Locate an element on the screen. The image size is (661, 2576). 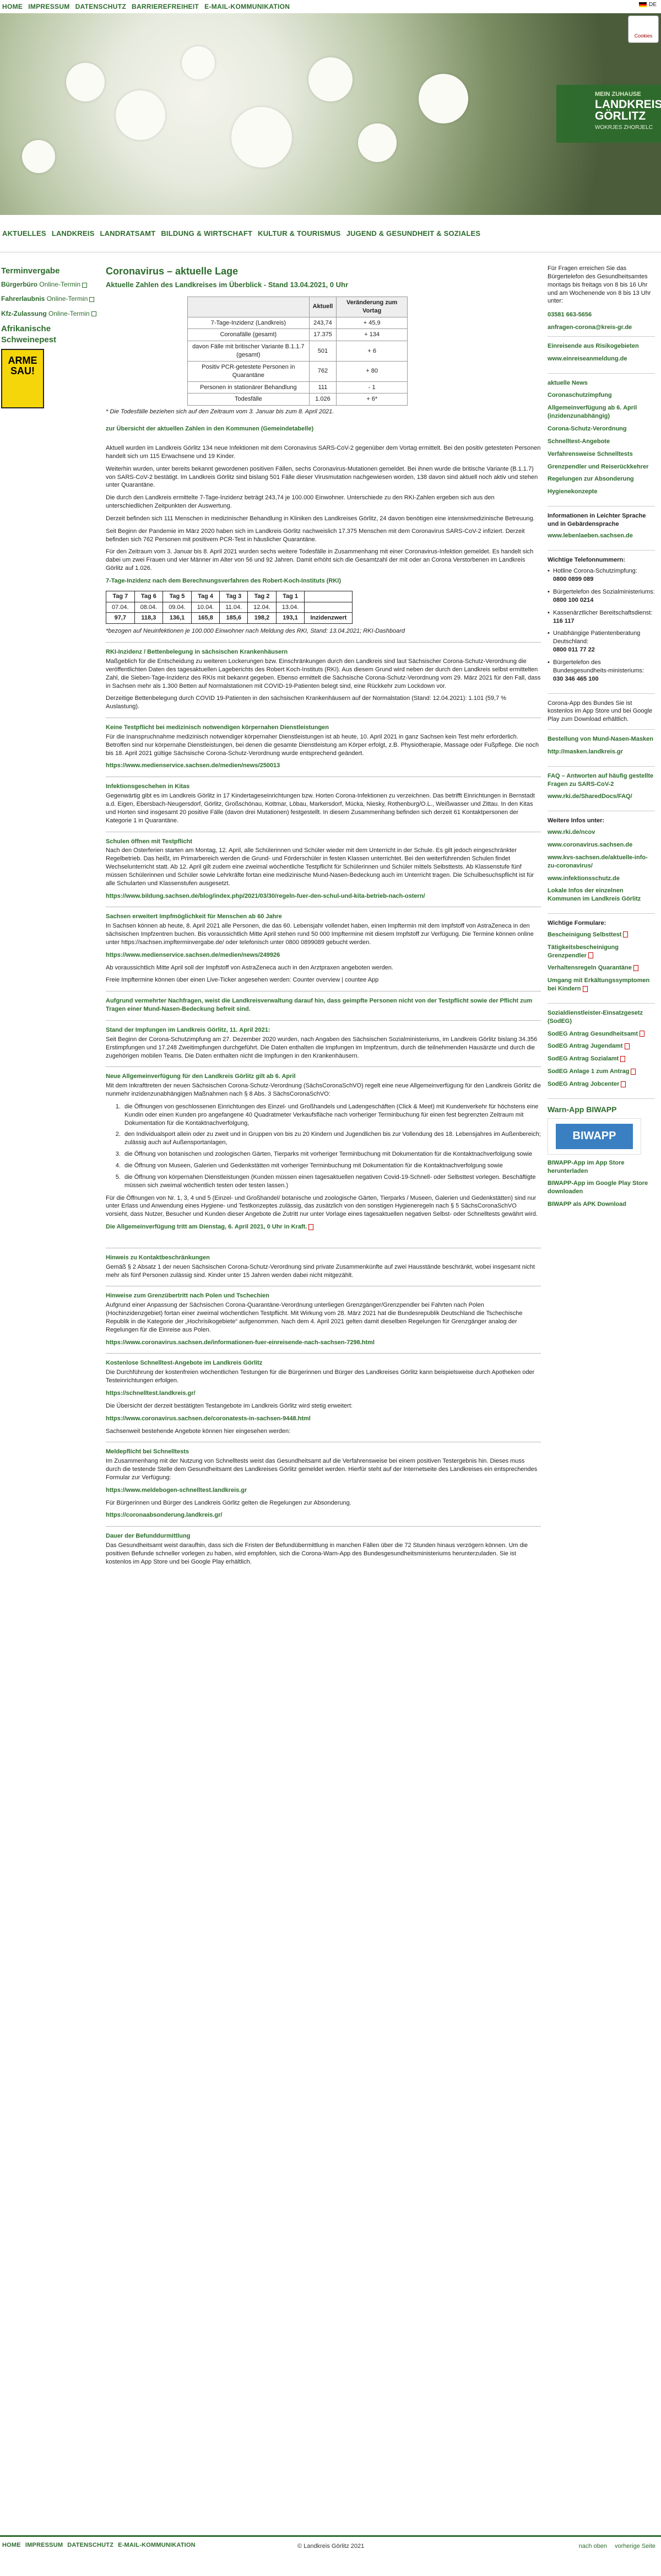
sidebar-link: Hygienekonzepte is located at coordinates (601, 492).